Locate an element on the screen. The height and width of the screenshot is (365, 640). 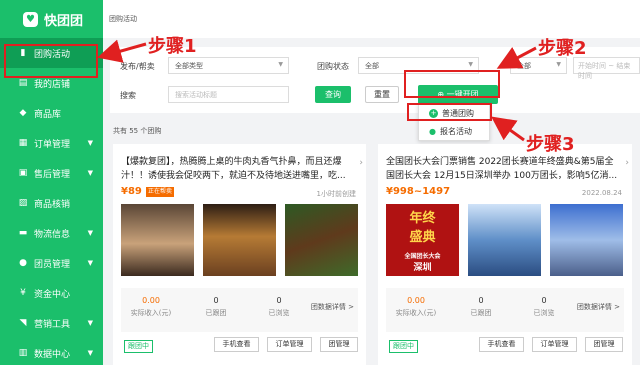
step3-arrow is located at coordinates (508, 129).